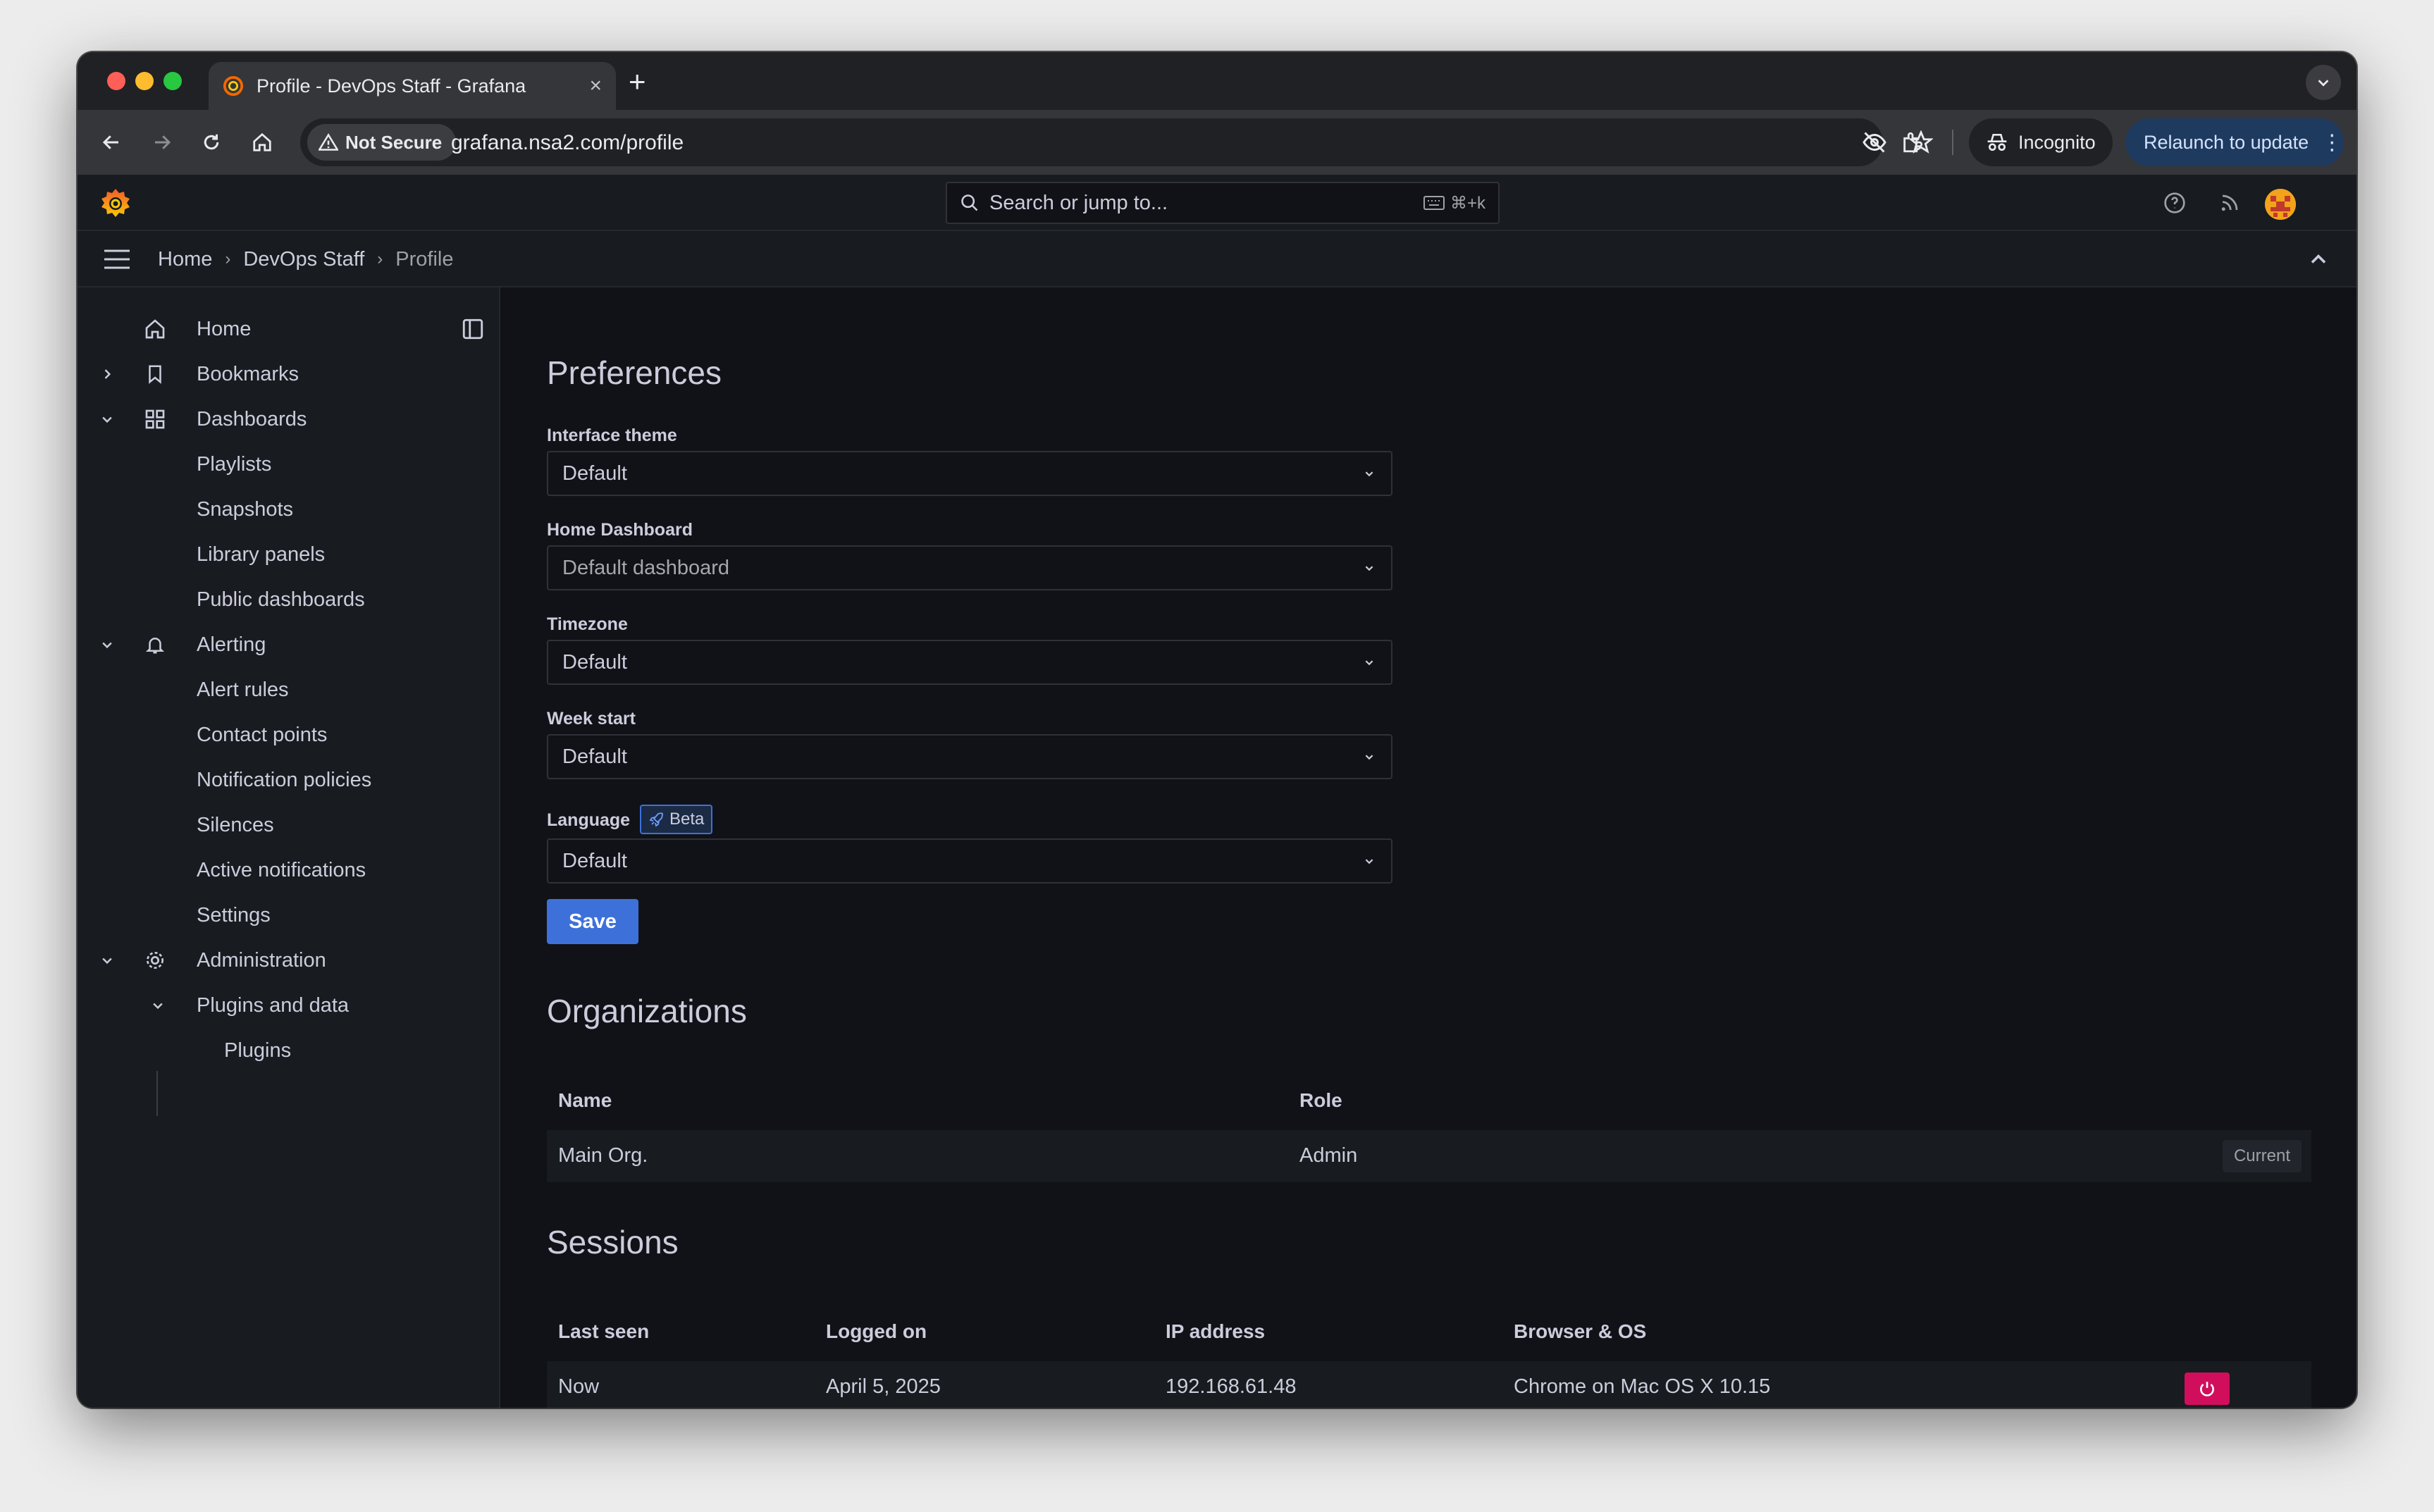 This screenshot has height=1512, width=2434. I want to click on home-dashboard-value: Default dashboard, so click(645, 567).